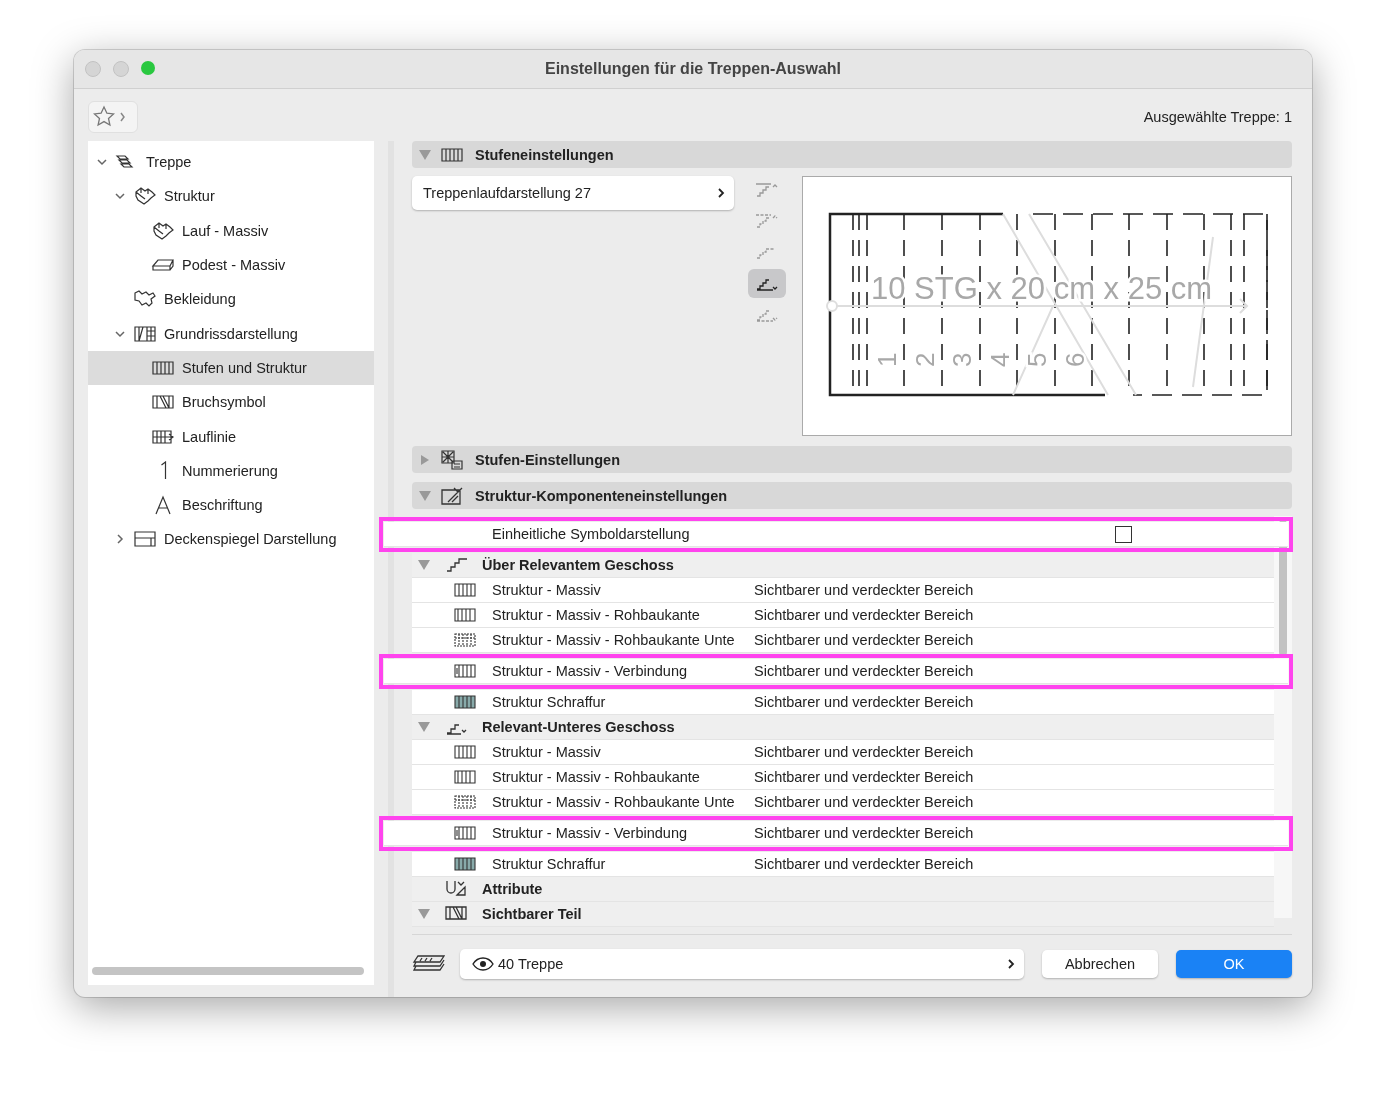 This screenshot has width=1386, height=1095. Describe the element at coordinates (231, 265) in the screenshot. I see `tree-item: Podest - Massiv` at that location.